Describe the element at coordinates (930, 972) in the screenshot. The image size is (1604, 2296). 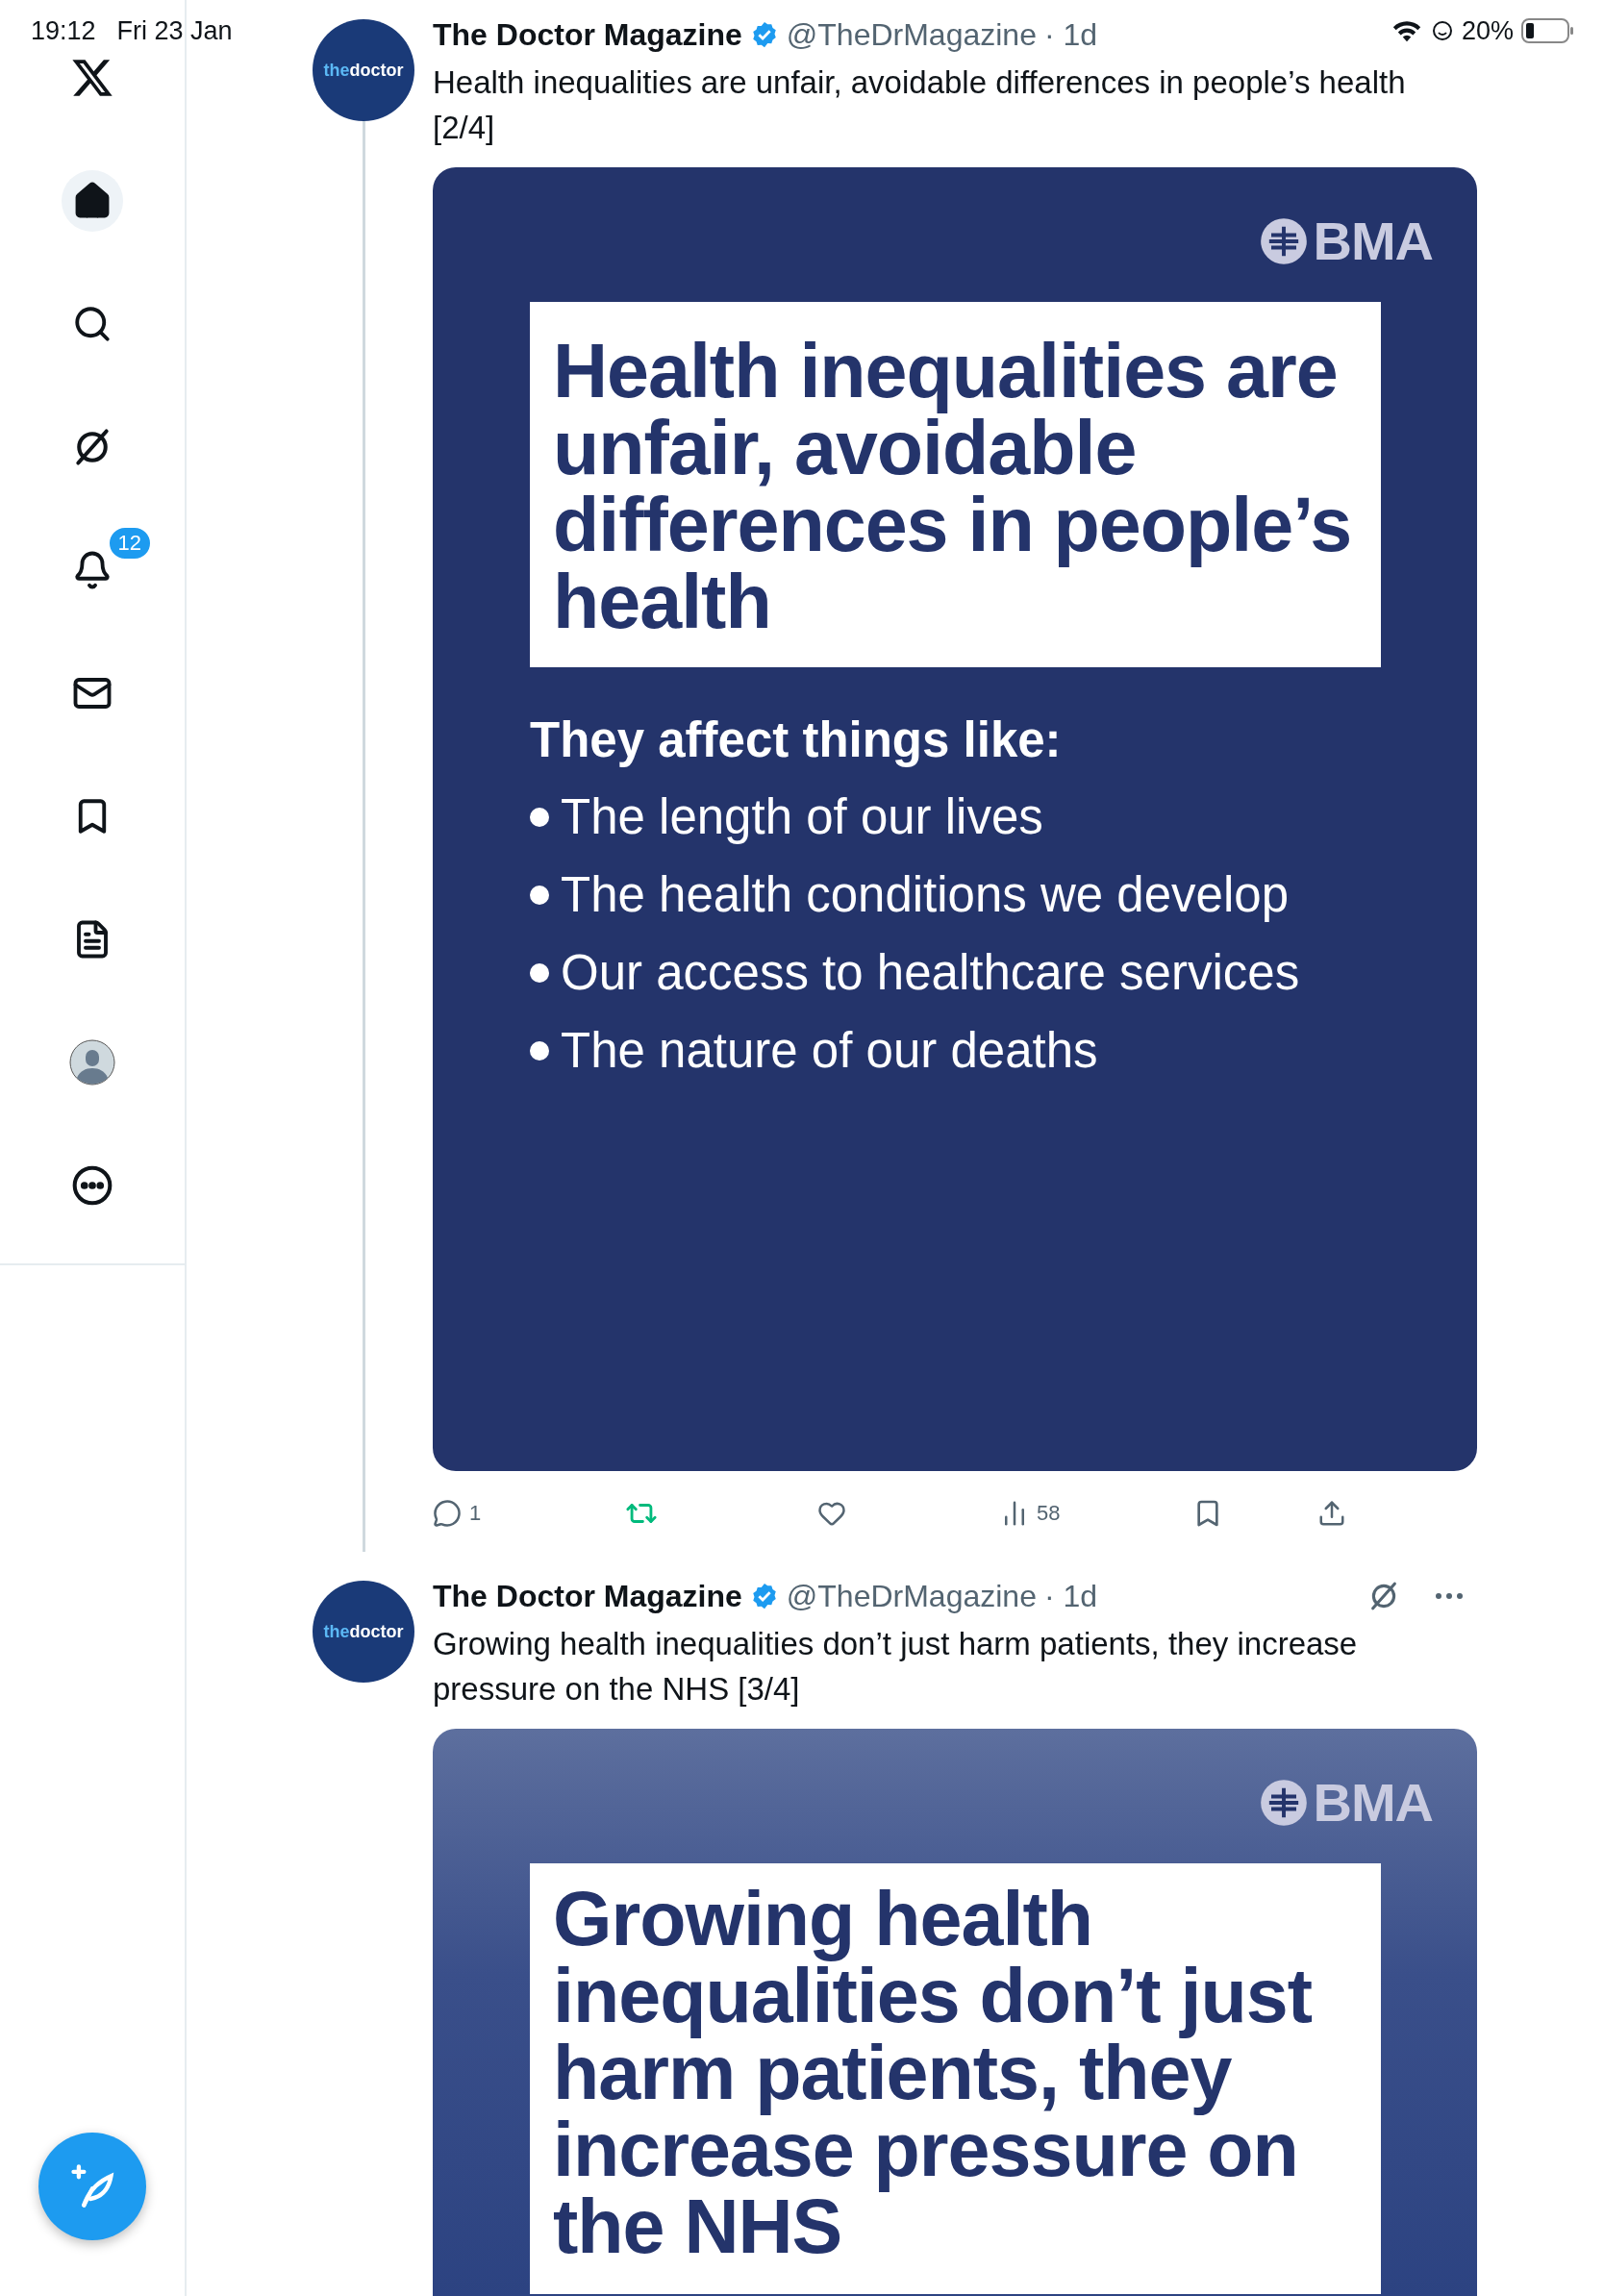
I see `bullet-text: Our access to healthcare services` at that location.